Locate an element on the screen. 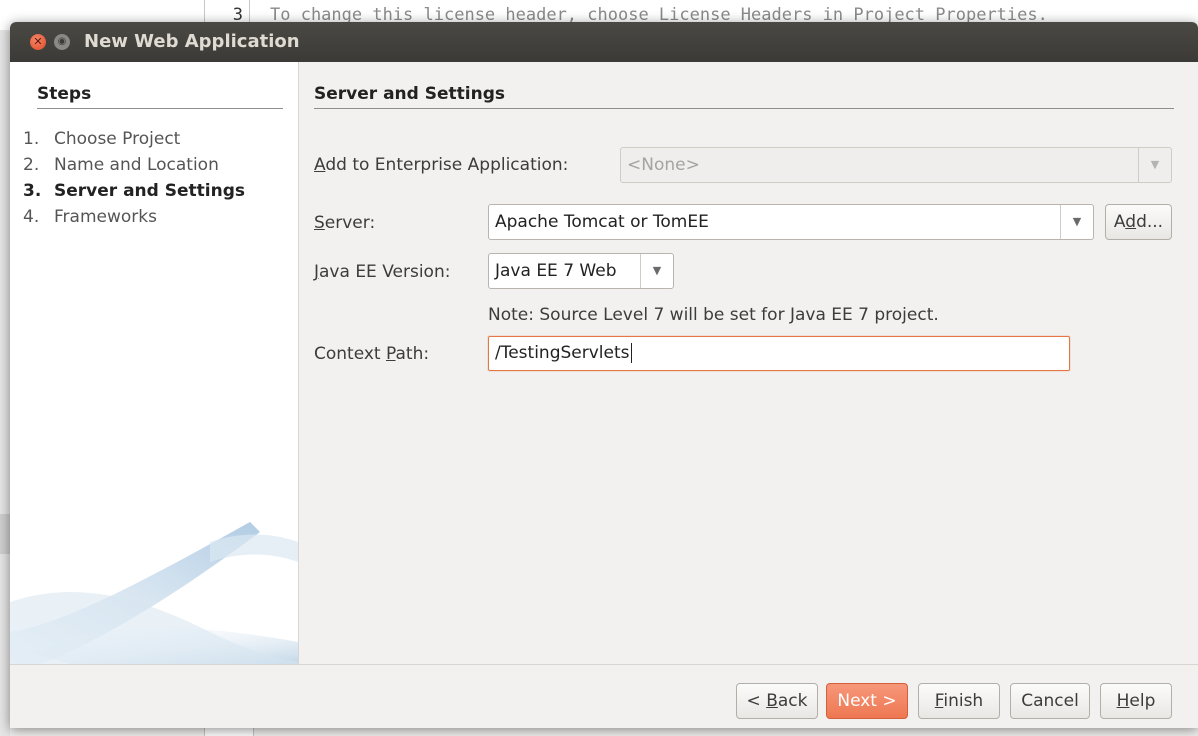  panel-title: Server and Settings is located at coordinates (744, 96).